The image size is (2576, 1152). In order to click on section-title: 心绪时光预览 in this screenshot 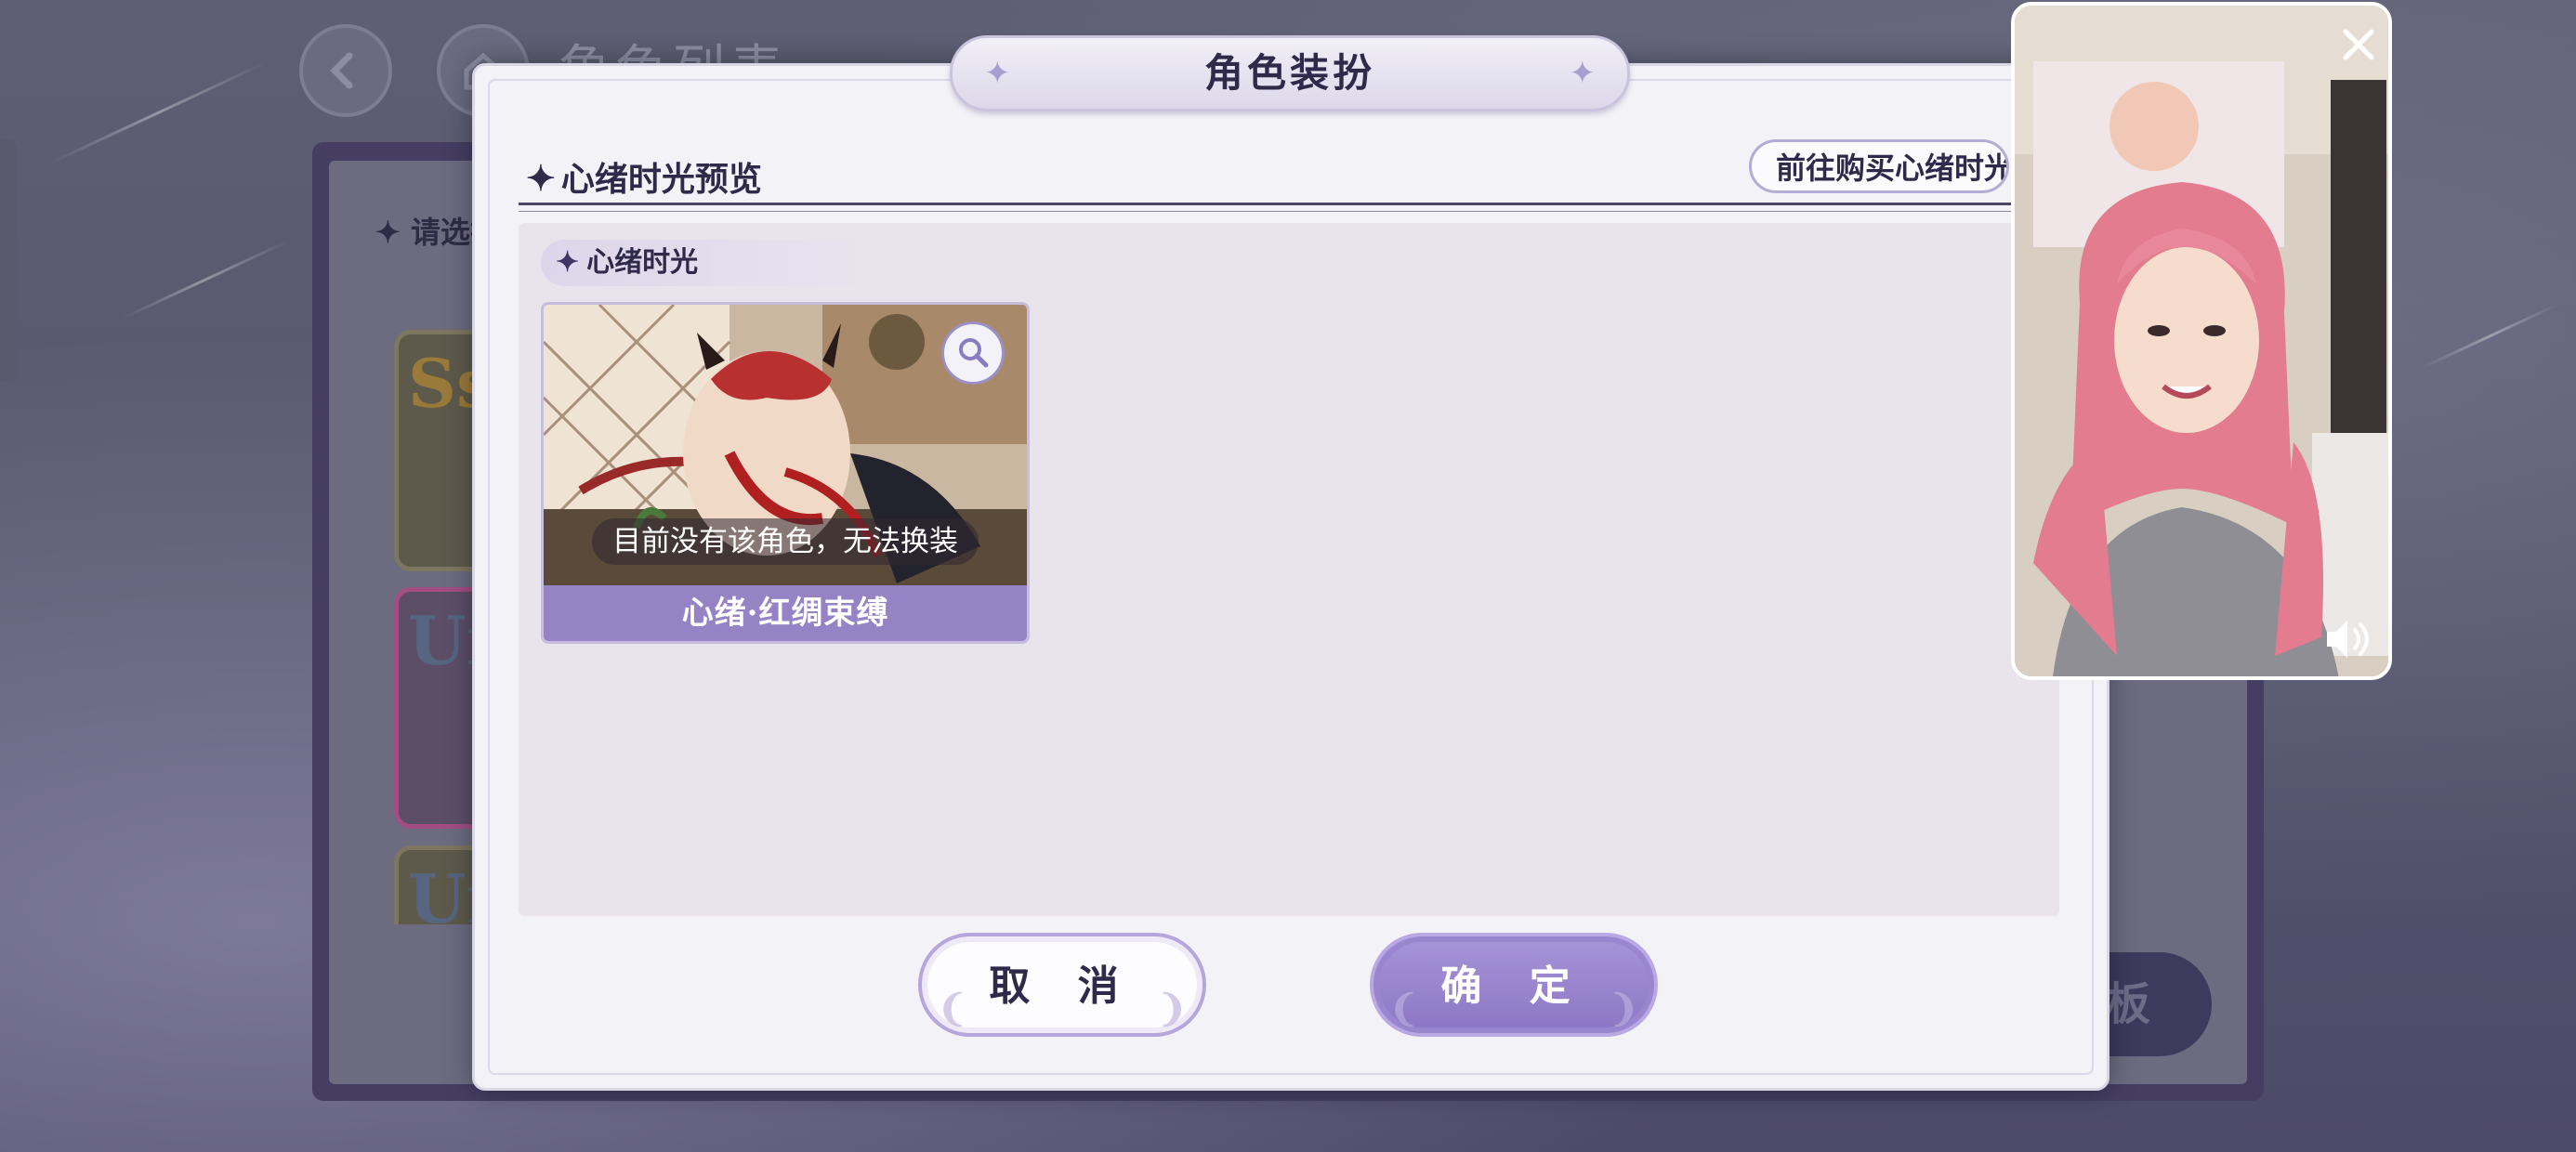, I will do `click(661, 179)`.